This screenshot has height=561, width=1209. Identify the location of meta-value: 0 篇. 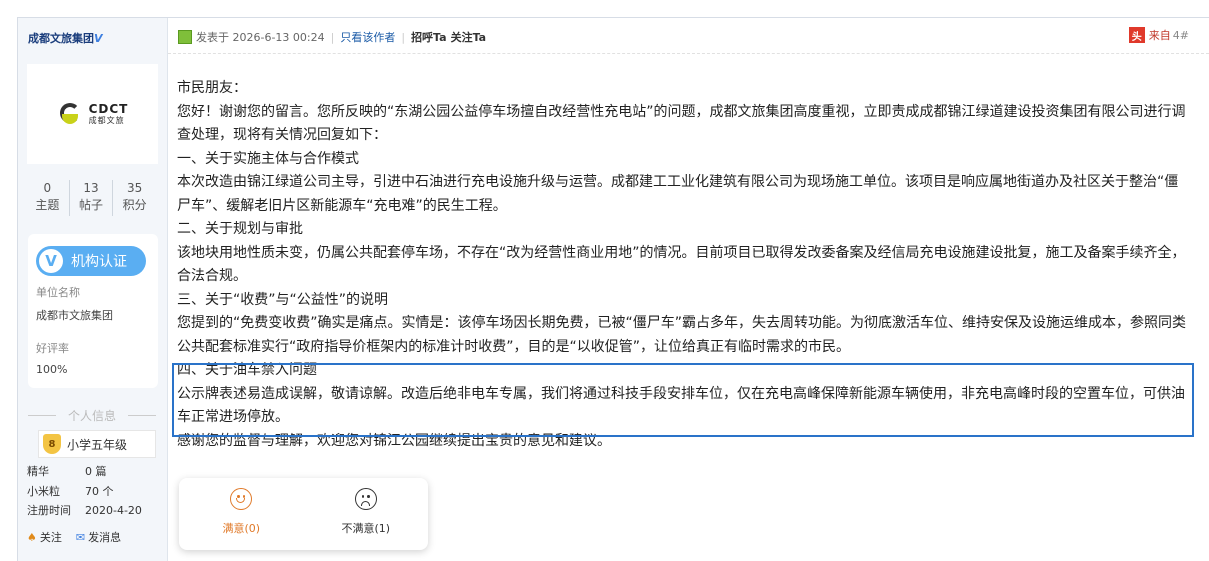
(96, 471).